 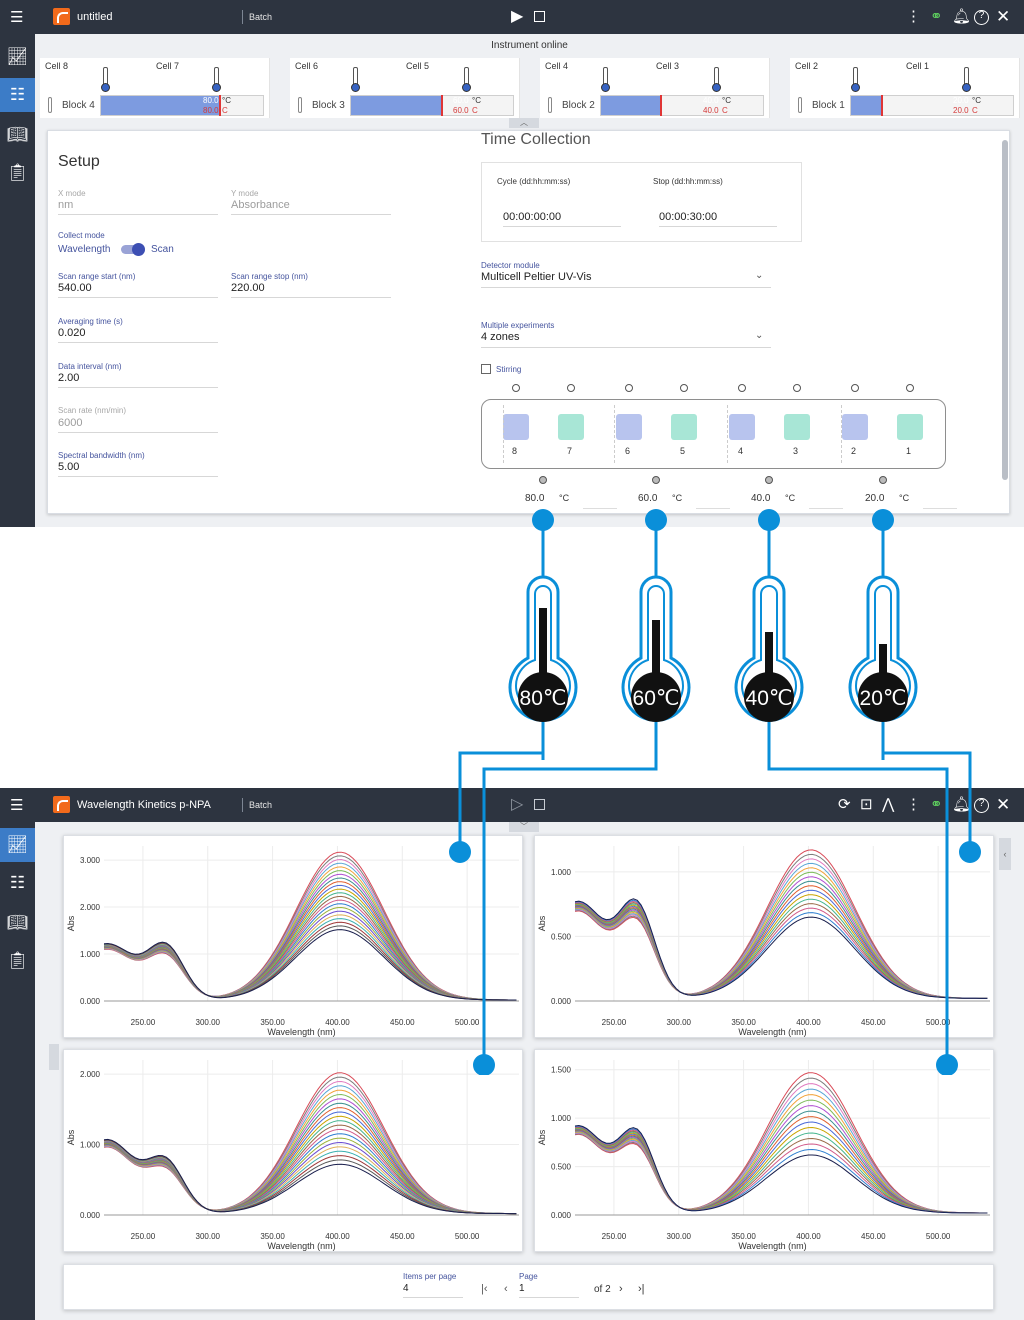 I want to click on bell-icon: 🔔︎, so click(x=961, y=16).